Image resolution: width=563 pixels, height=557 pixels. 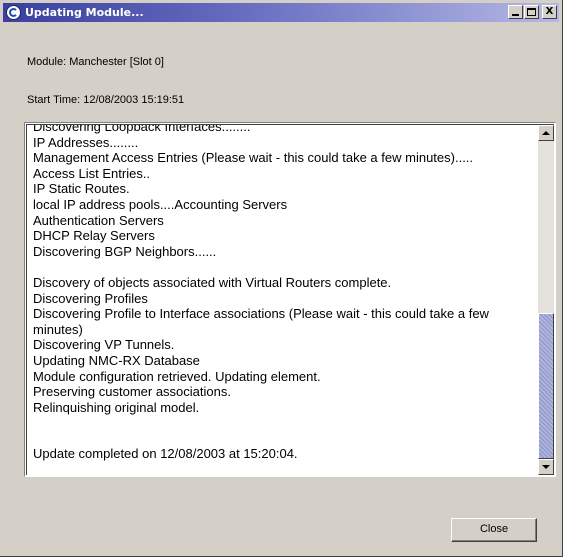 What do you see at coordinates (132, 392) in the screenshot?
I see `log-line: Preserving customer associations.` at bounding box center [132, 392].